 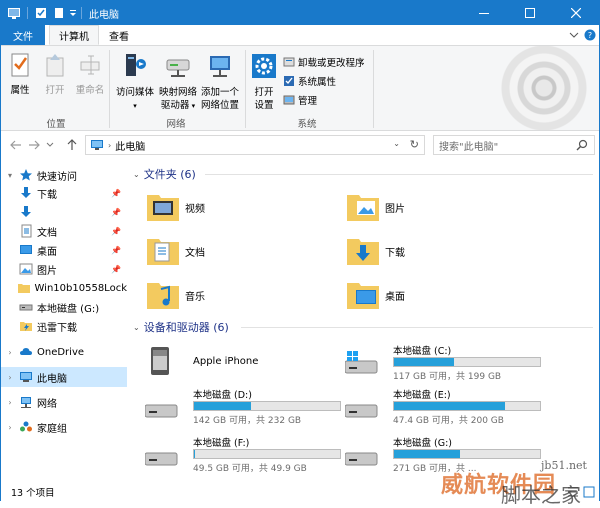 What do you see at coordinates (178, 68) in the screenshot?
I see `network-drive-icon` at bounding box center [178, 68].